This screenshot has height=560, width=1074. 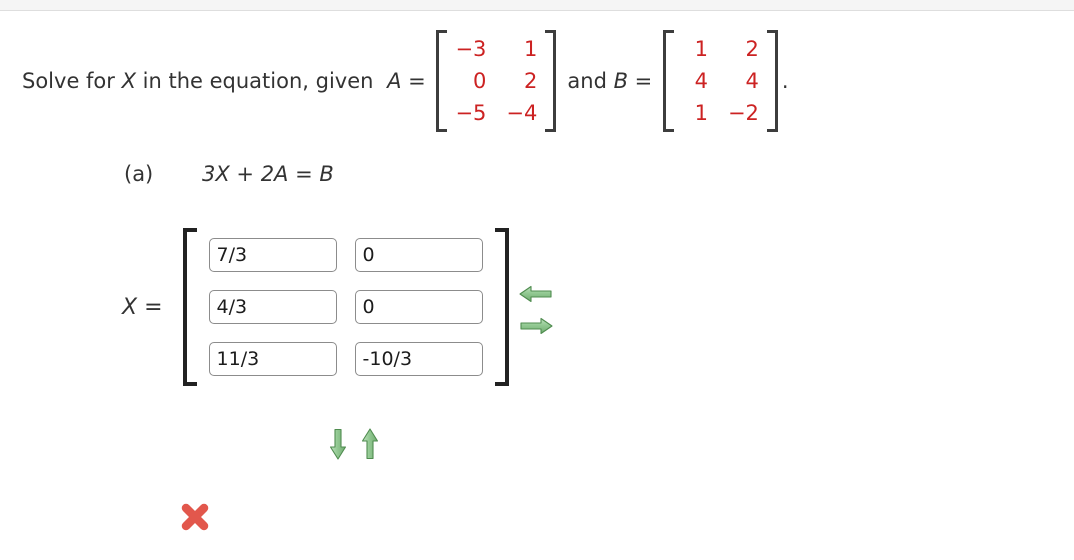 What do you see at coordinates (531, 49) in the screenshot?
I see `matrix-a-cell-r1c2: 1` at bounding box center [531, 49].